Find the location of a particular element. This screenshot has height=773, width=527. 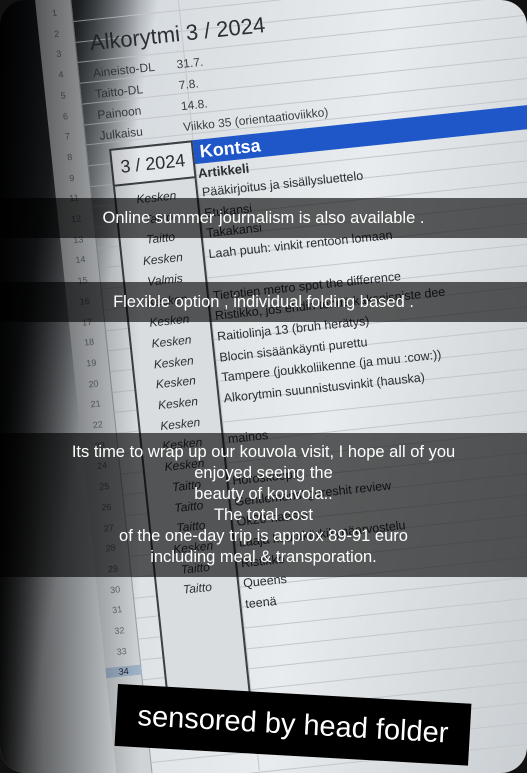

caption-line: beauty of kouvola.. is located at coordinates (263, 494).